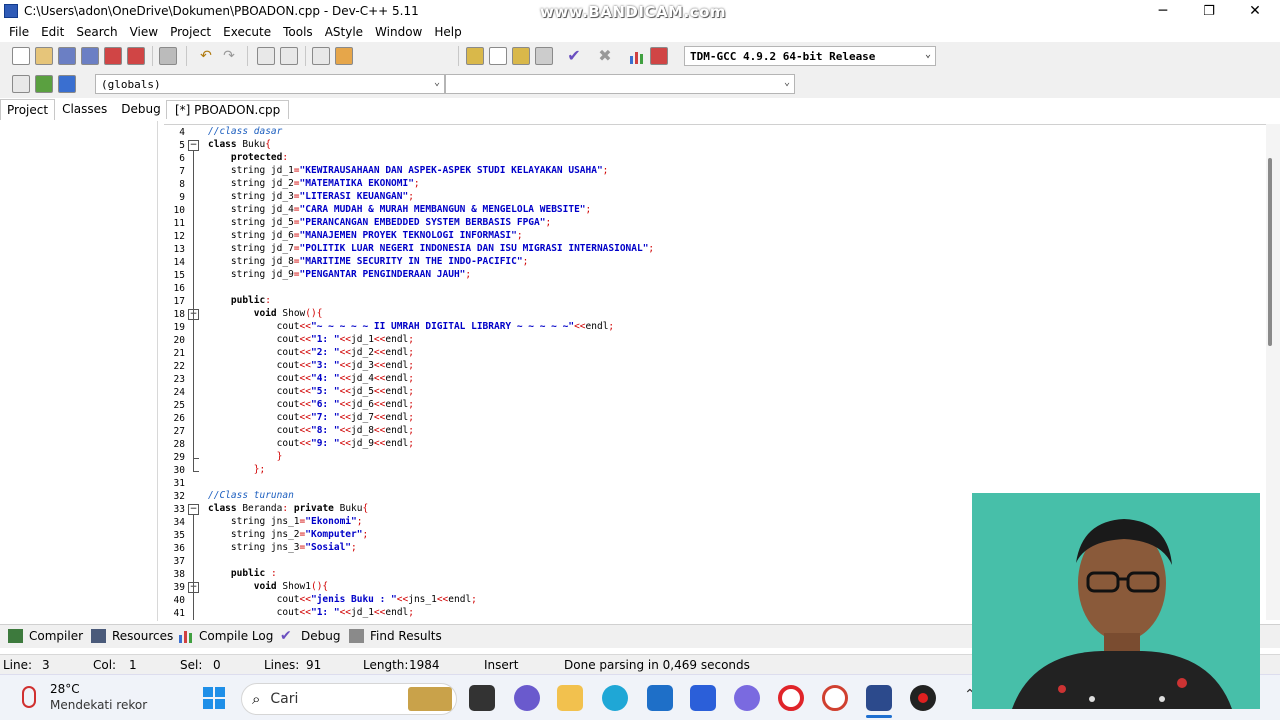  I want to click on goto-bookmark-icon, so click(67, 84).